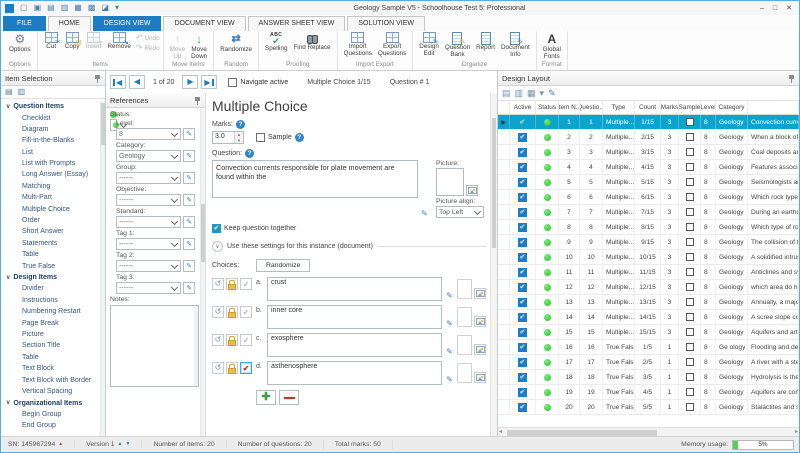  I want to click on sidebar-item-begin-group: Begin Group, so click(53, 414).